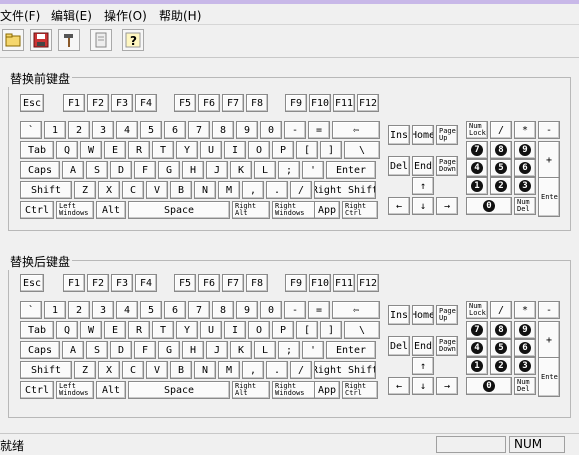 The width and height of the screenshot is (579, 455). What do you see at coordinates (501, 348) in the screenshot?
I see `numpad-5: 5` at bounding box center [501, 348].